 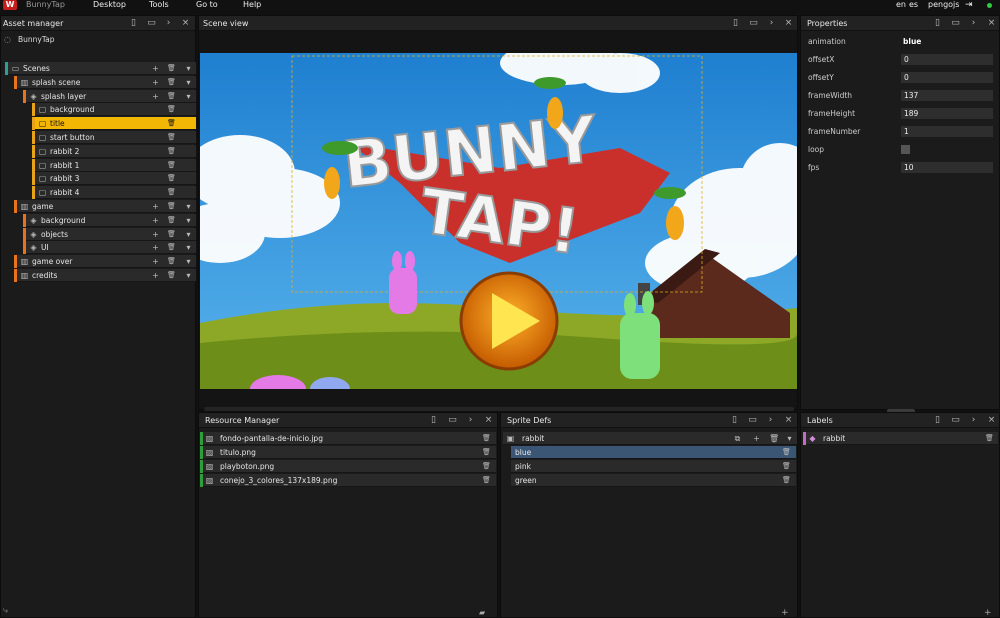 I want to click on animation-select: blue, so click(x=912, y=41).